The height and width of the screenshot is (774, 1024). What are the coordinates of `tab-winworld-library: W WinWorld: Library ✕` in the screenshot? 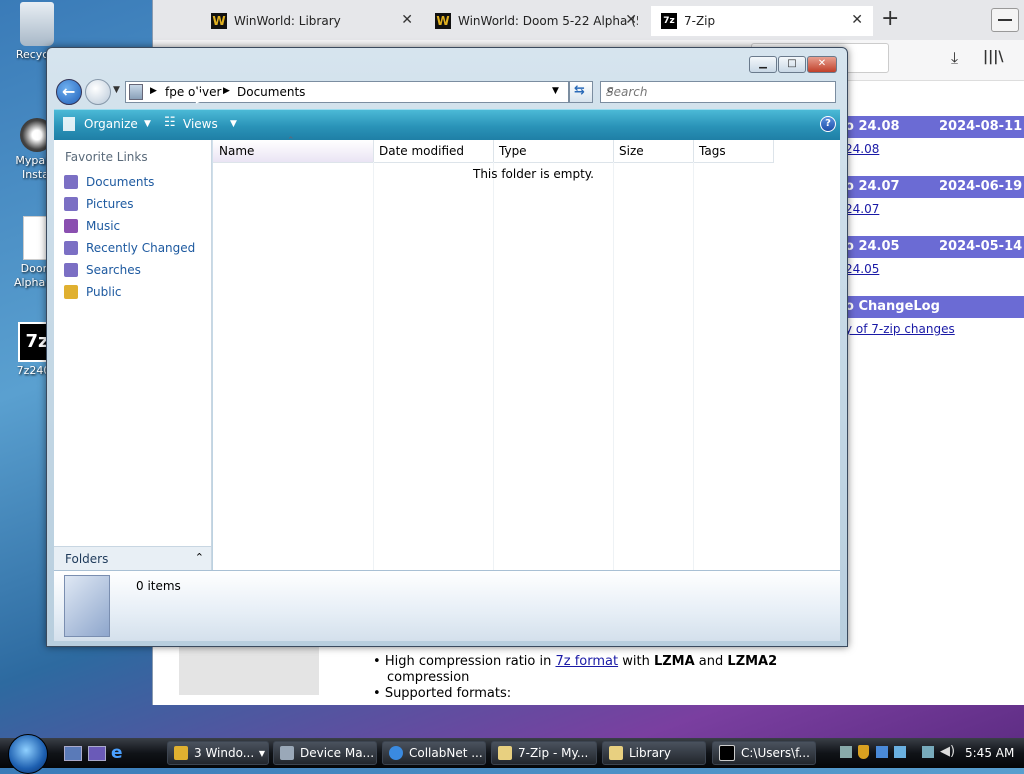 It's located at (312, 21).